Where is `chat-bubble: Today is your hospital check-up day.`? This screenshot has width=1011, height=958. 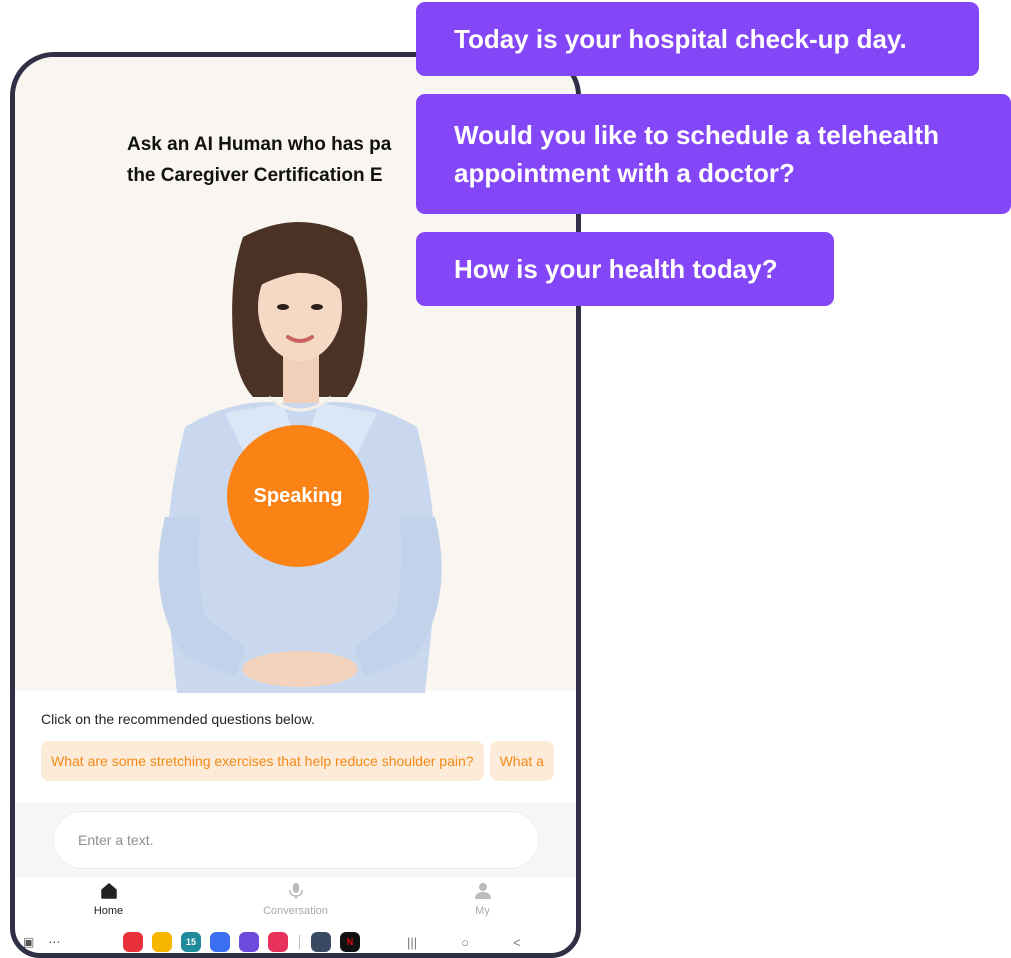
chat-bubble: Today is your hospital check-up day. is located at coordinates (697, 39).